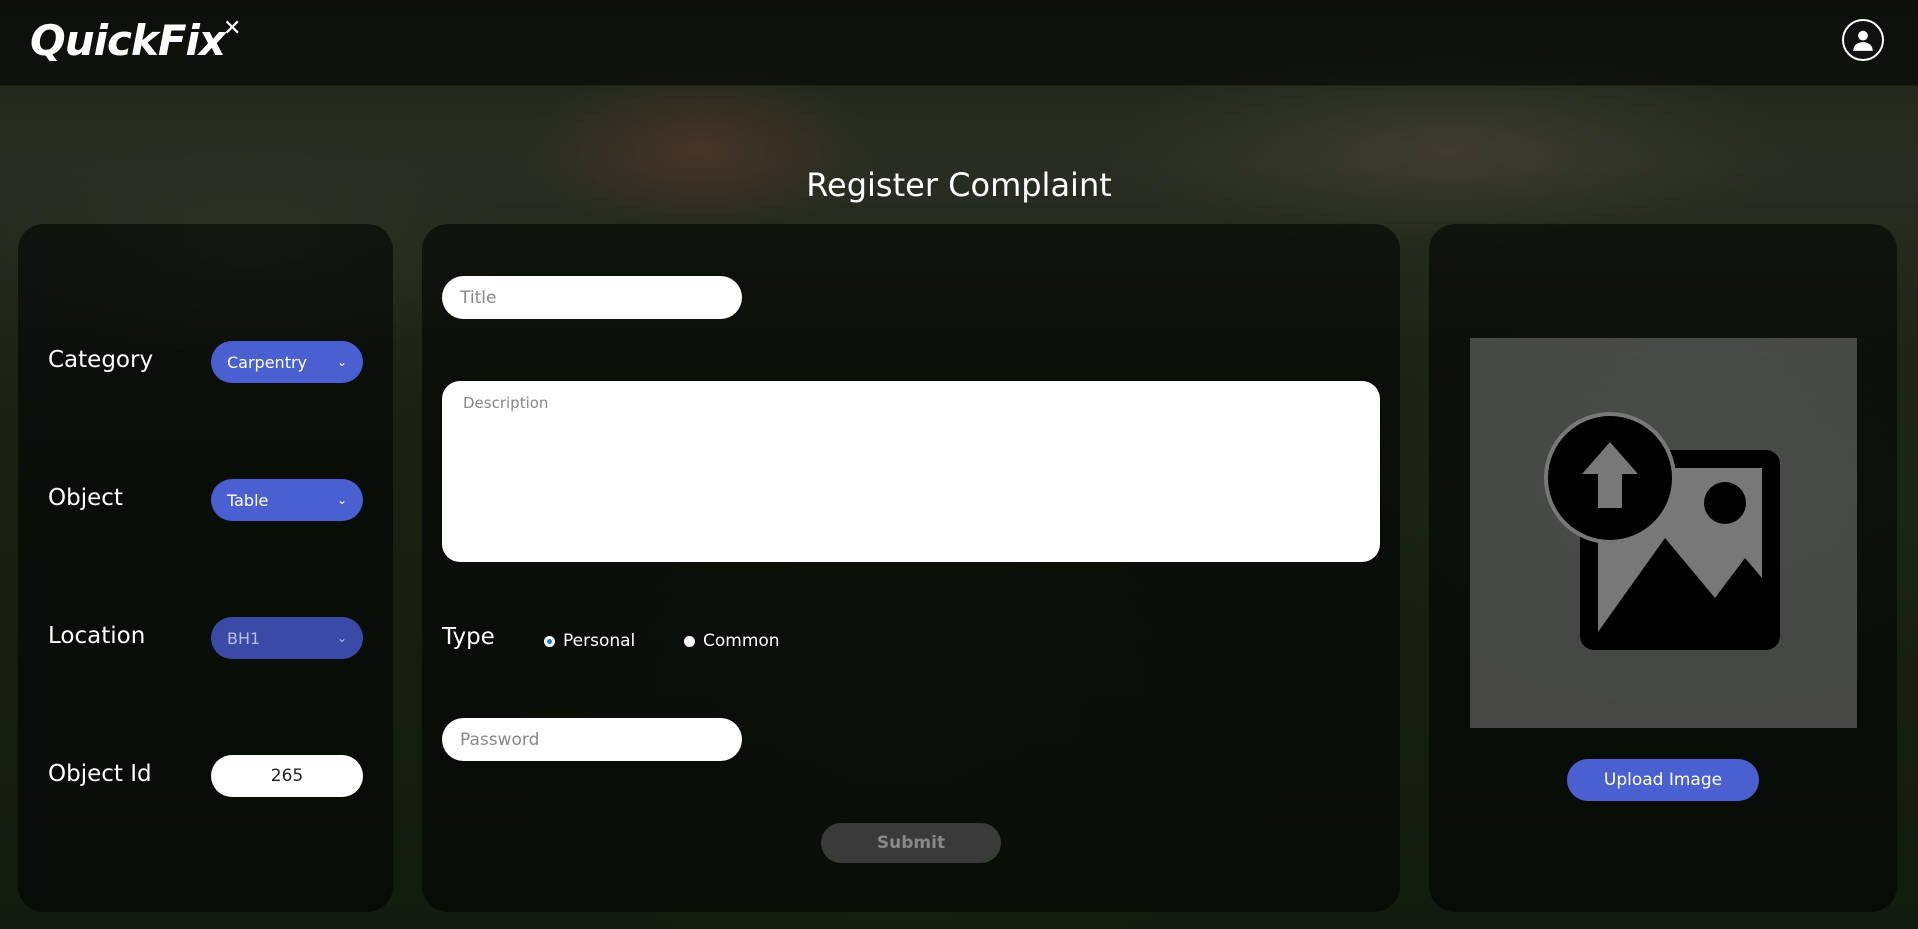 This screenshot has width=1918, height=929. What do you see at coordinates (959, 43) in the screenshot?
I see `top-navbar: QuickFix✕` at bounding box center [959, 43].